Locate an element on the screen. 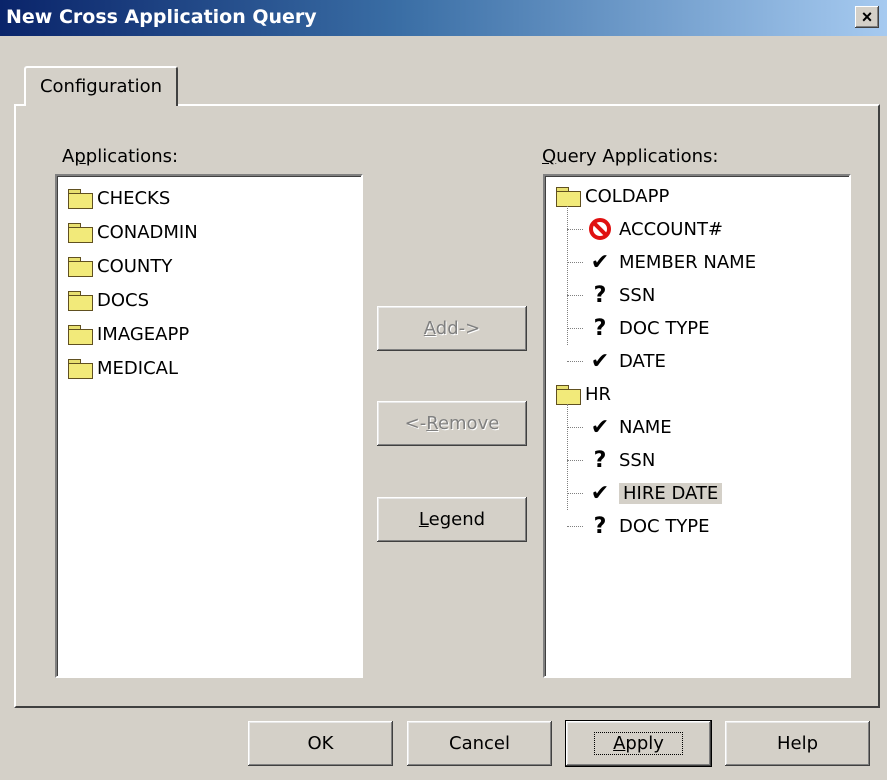 The width and height of the screenshot is (887, 780). query-group-item: COLDAPP is located at coordinates (612, 196).